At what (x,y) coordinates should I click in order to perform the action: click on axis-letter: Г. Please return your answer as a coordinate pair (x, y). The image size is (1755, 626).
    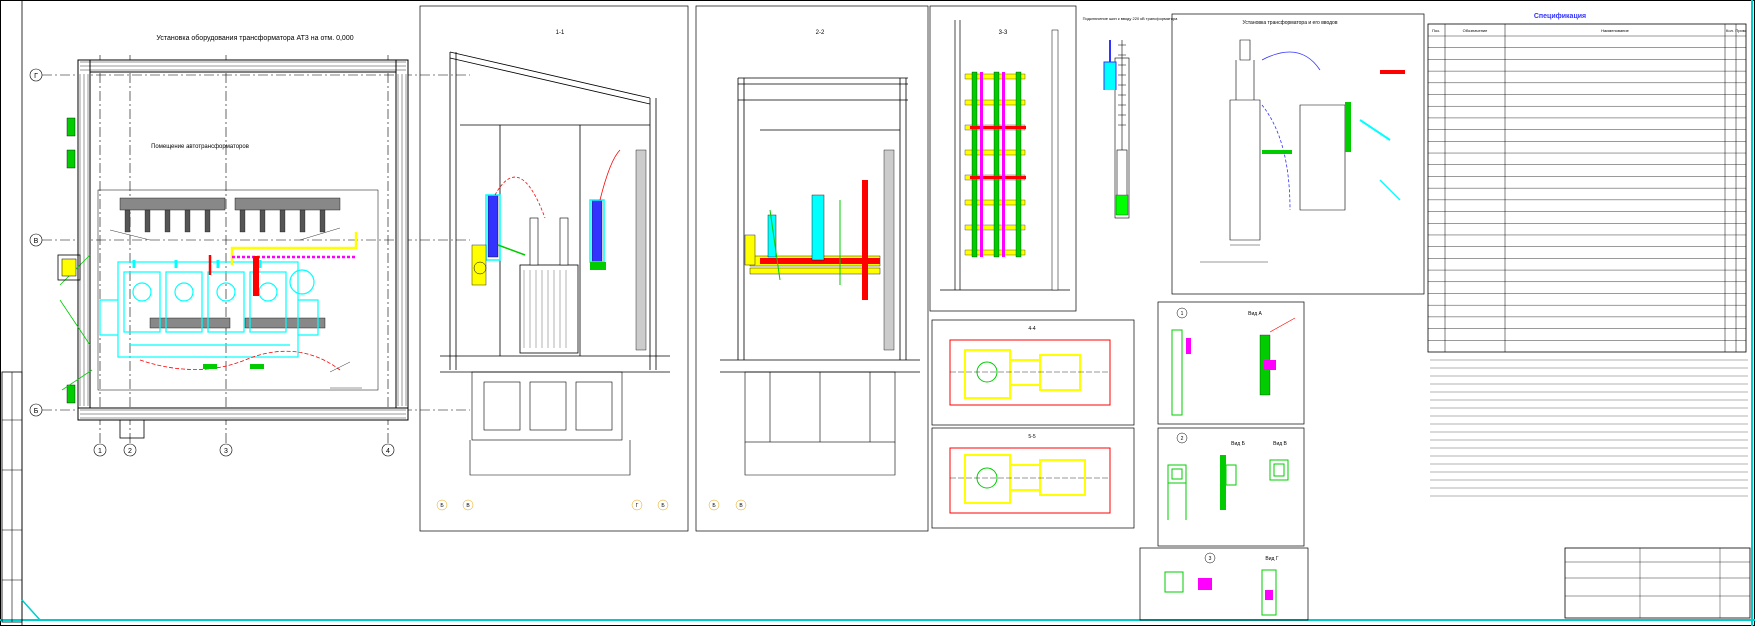
    Looking at the image, I should click on (637, 506).